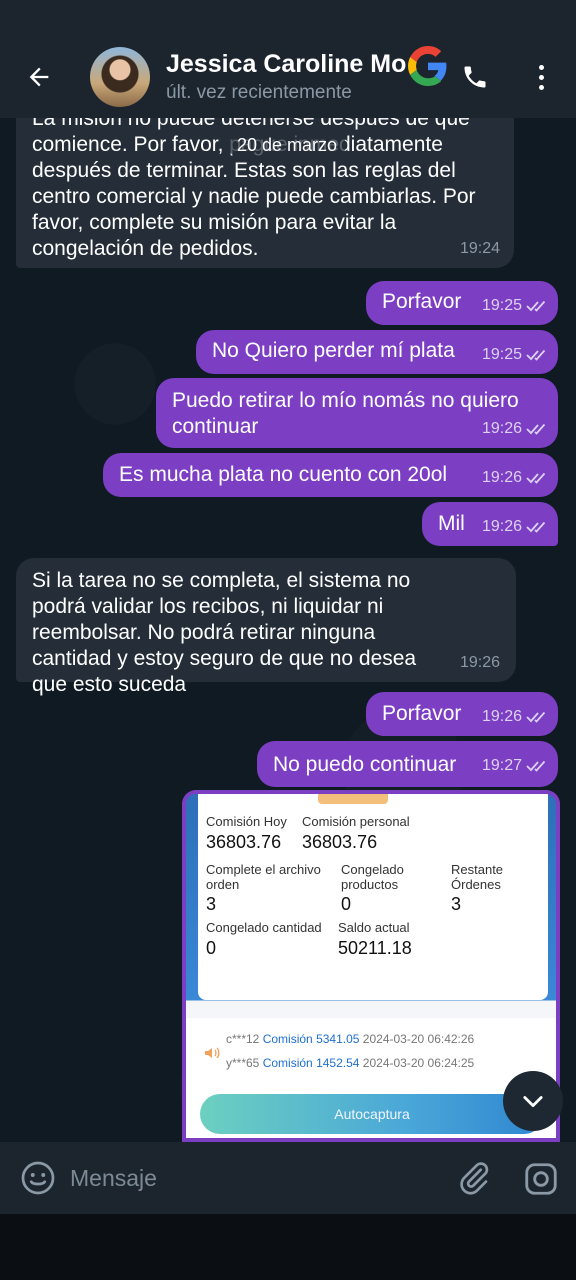 The image size is (576, 1280). I want to click on back-arrow-icon, so click(39, 77).